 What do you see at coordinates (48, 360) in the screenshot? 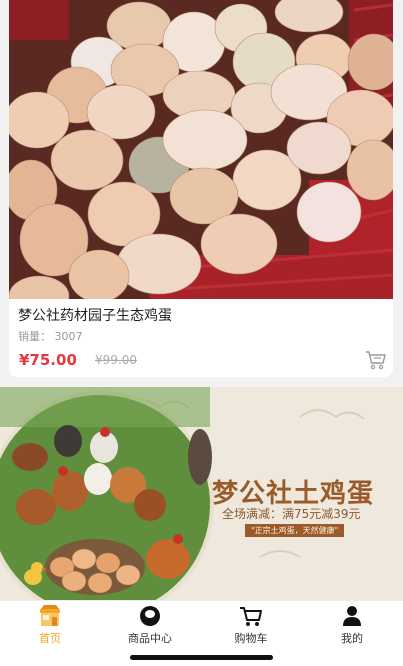
I see `current-price: ¥75.00` at bounding box center [48, 360].